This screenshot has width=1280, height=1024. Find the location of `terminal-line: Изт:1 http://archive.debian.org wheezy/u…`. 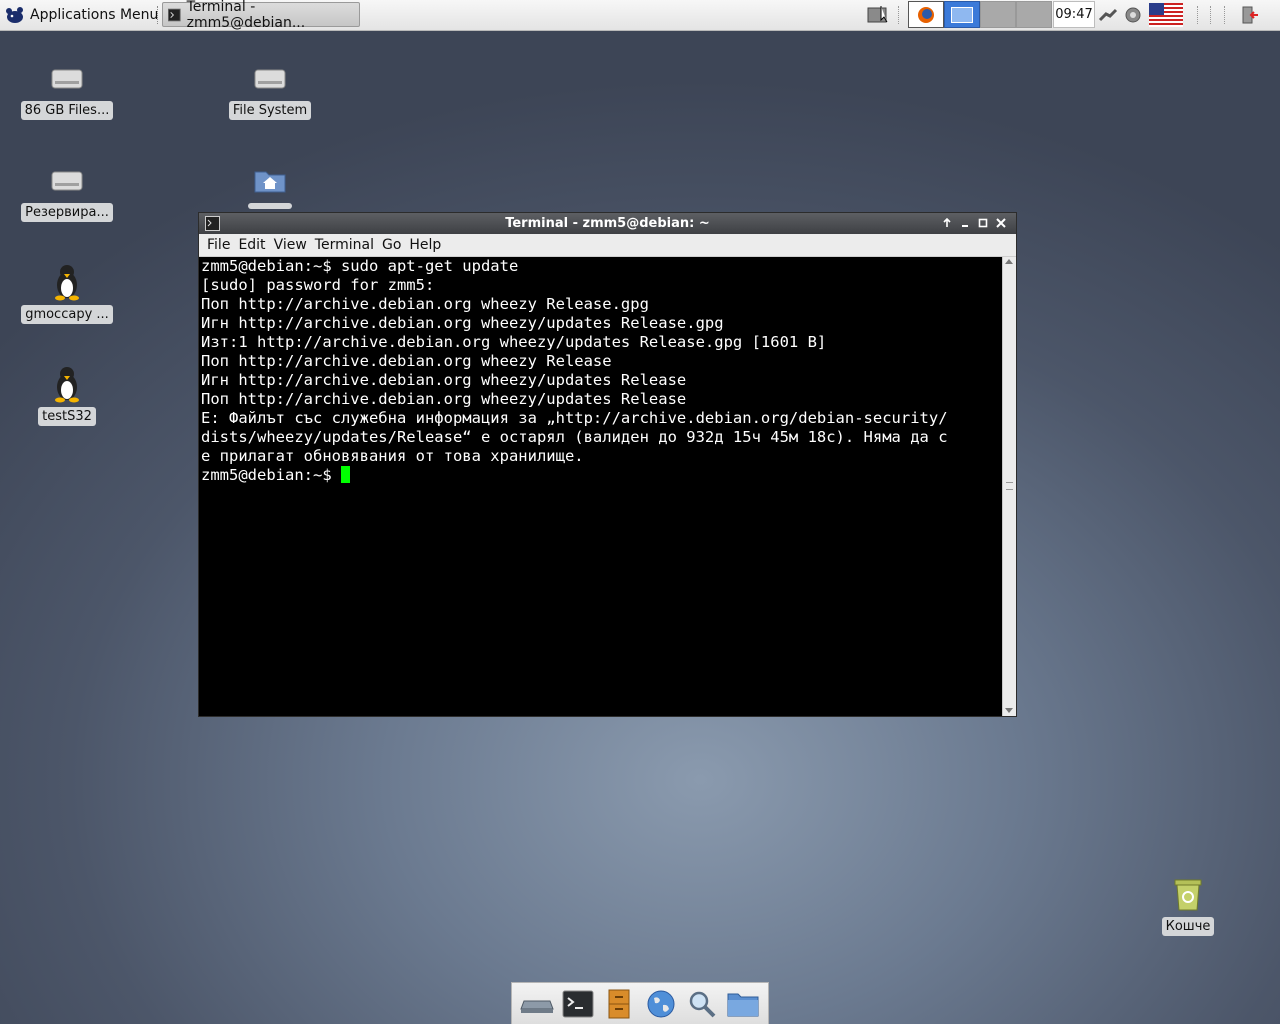

terminal-line: Изт:1 http://archive.debian.org wheezy/u… is located at coordinates (514, 342).